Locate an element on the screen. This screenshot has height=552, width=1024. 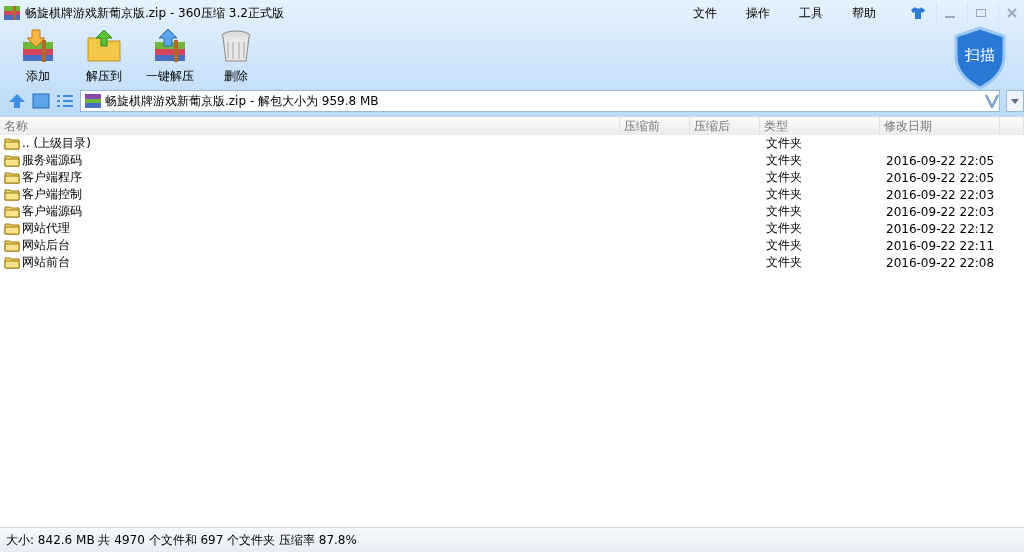
archive-add-icon is located at coordinates (38, 46).